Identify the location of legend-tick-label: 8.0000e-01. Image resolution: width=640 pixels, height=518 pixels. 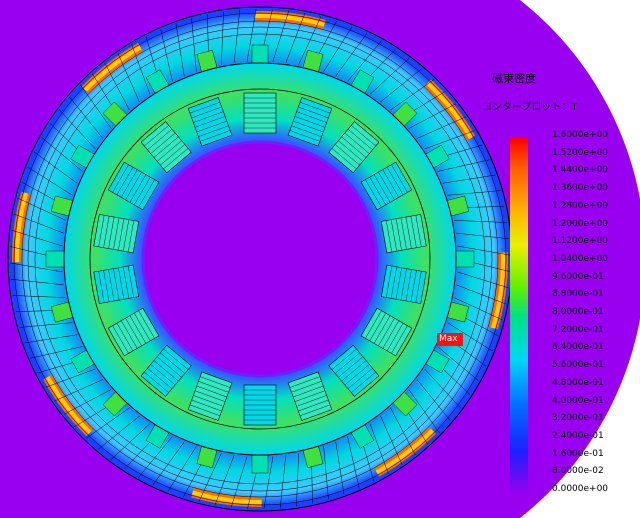
(578, 312).